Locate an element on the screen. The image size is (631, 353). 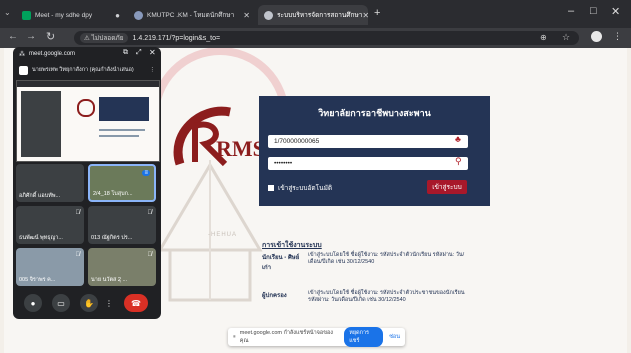
tab-kmutpc: KMUTPC .KM - โหมดนักศึกษา ✕ is located at coordinates (192, 15).